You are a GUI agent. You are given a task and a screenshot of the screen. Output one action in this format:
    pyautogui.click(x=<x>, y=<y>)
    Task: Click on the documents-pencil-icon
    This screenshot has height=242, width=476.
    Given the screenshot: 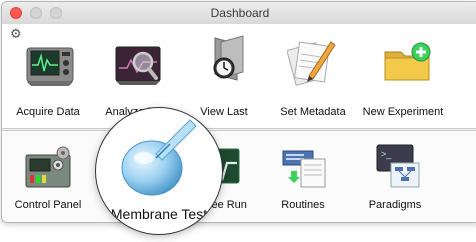 What is the action you would take?
    pyautogui.click(x=311, y=63)
    